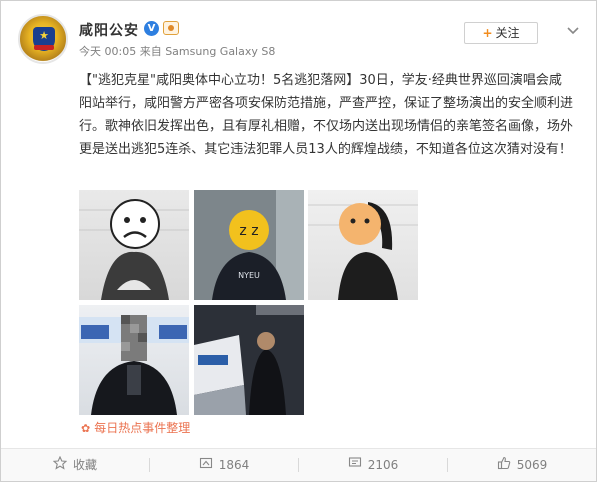 This screenshot has width=597, height=482. Describe the element at coordinates (507, 33) in the screenshot. I see `follow-label: 关注` at that location.